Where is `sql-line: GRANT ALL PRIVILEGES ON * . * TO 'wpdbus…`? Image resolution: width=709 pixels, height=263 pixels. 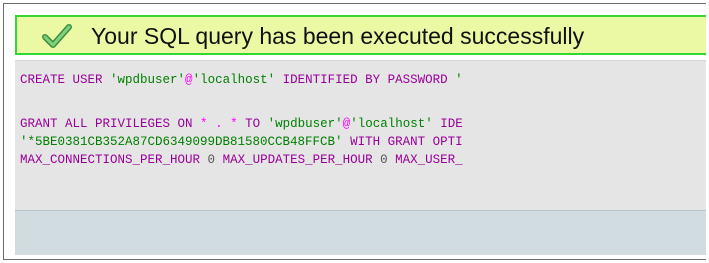 sql-line: GRANT ALL PRIVILEGES ON * . * TO 'wpdbus… is located at coordinates (241, 124).